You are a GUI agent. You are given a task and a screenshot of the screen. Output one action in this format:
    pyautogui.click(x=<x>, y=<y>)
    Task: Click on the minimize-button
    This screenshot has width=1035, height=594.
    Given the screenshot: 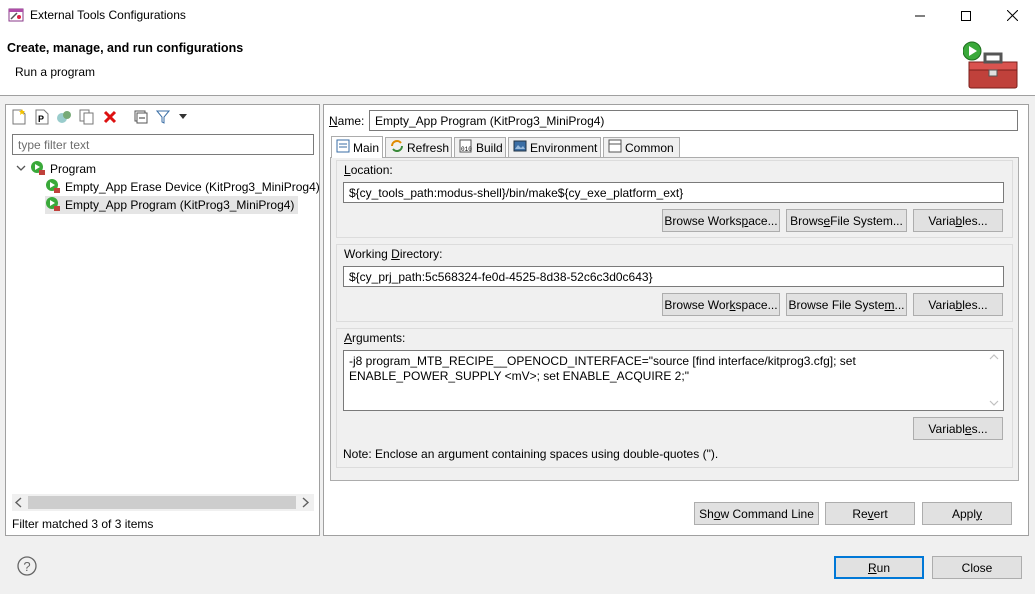 What is the action you would take?
    pyautogui.click(x=920, y=15)
    